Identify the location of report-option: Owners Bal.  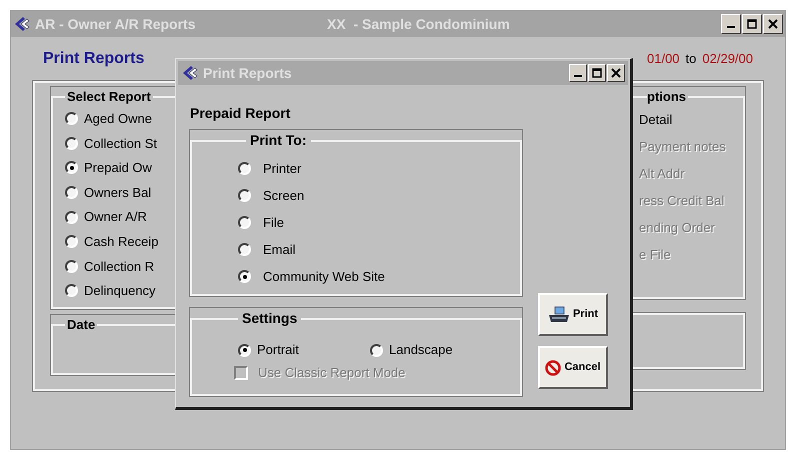
(118, 192).